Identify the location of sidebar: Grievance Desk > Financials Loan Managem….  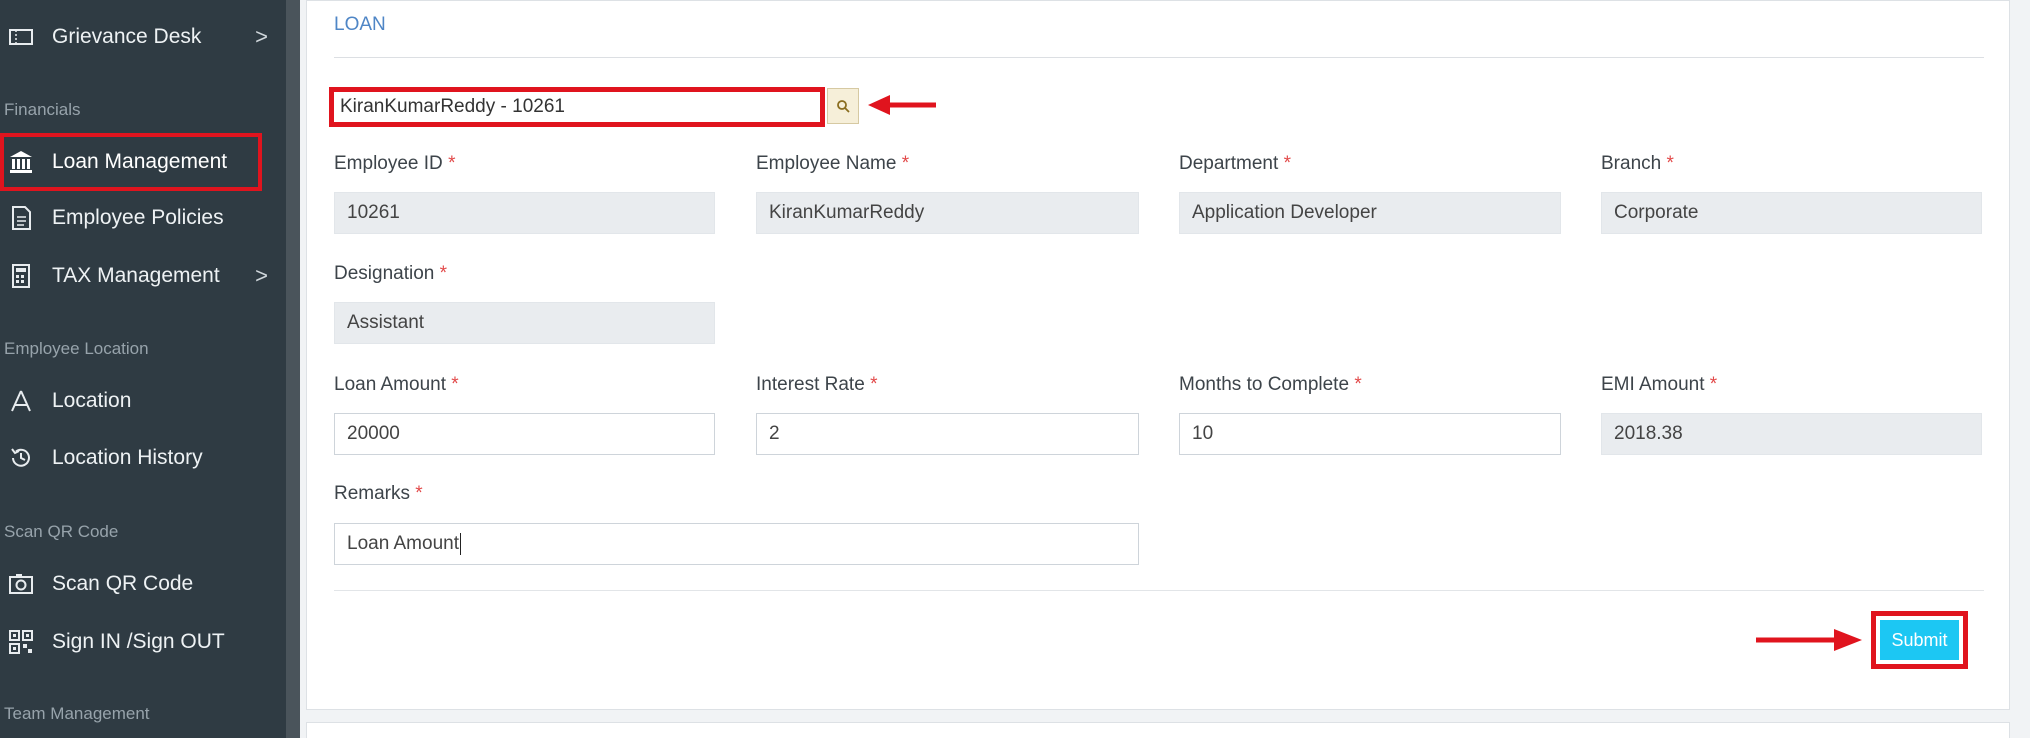
(143, 369).